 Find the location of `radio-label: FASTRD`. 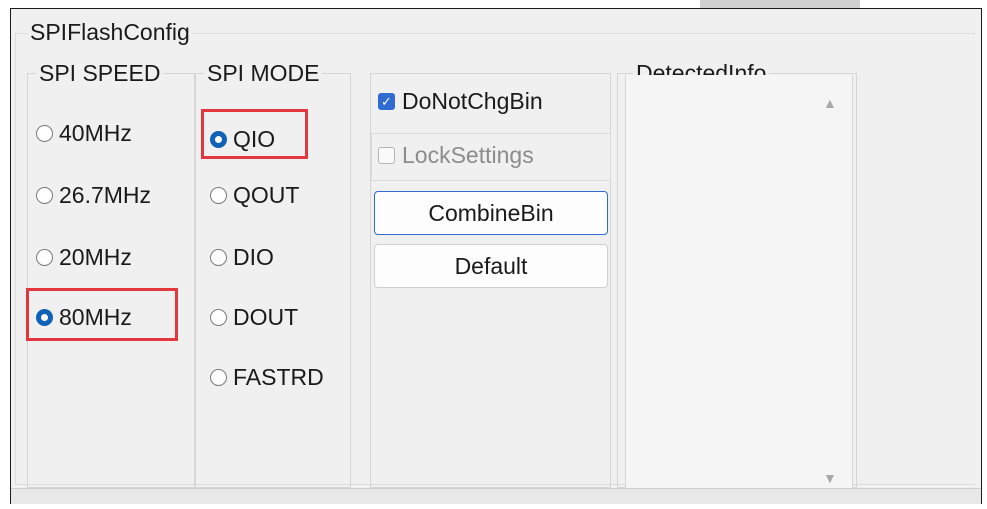

radio-label: FASTRD is located at coordinates (278, 377).